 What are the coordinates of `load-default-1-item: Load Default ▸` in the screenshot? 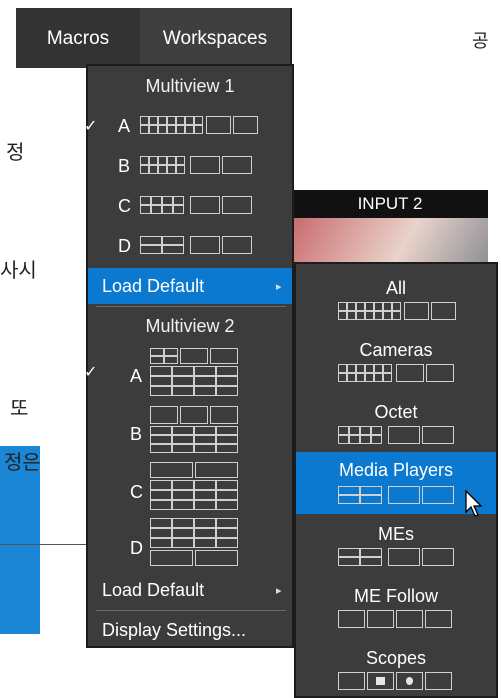 It's located at (190, 286).